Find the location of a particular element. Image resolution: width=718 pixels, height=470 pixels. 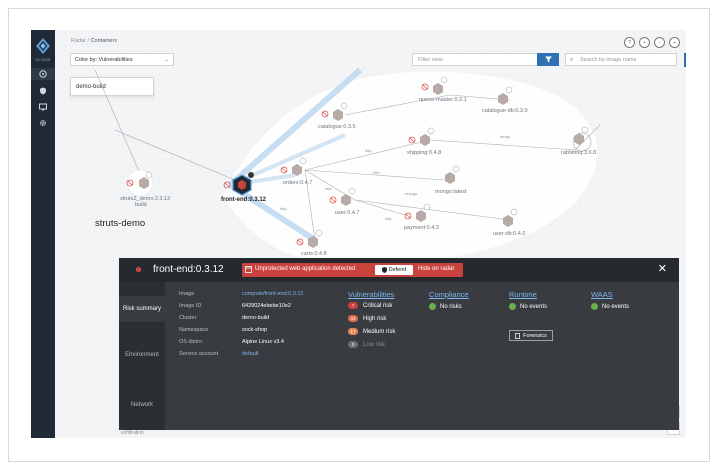

gear-icon is located at coordinates (43, 123).